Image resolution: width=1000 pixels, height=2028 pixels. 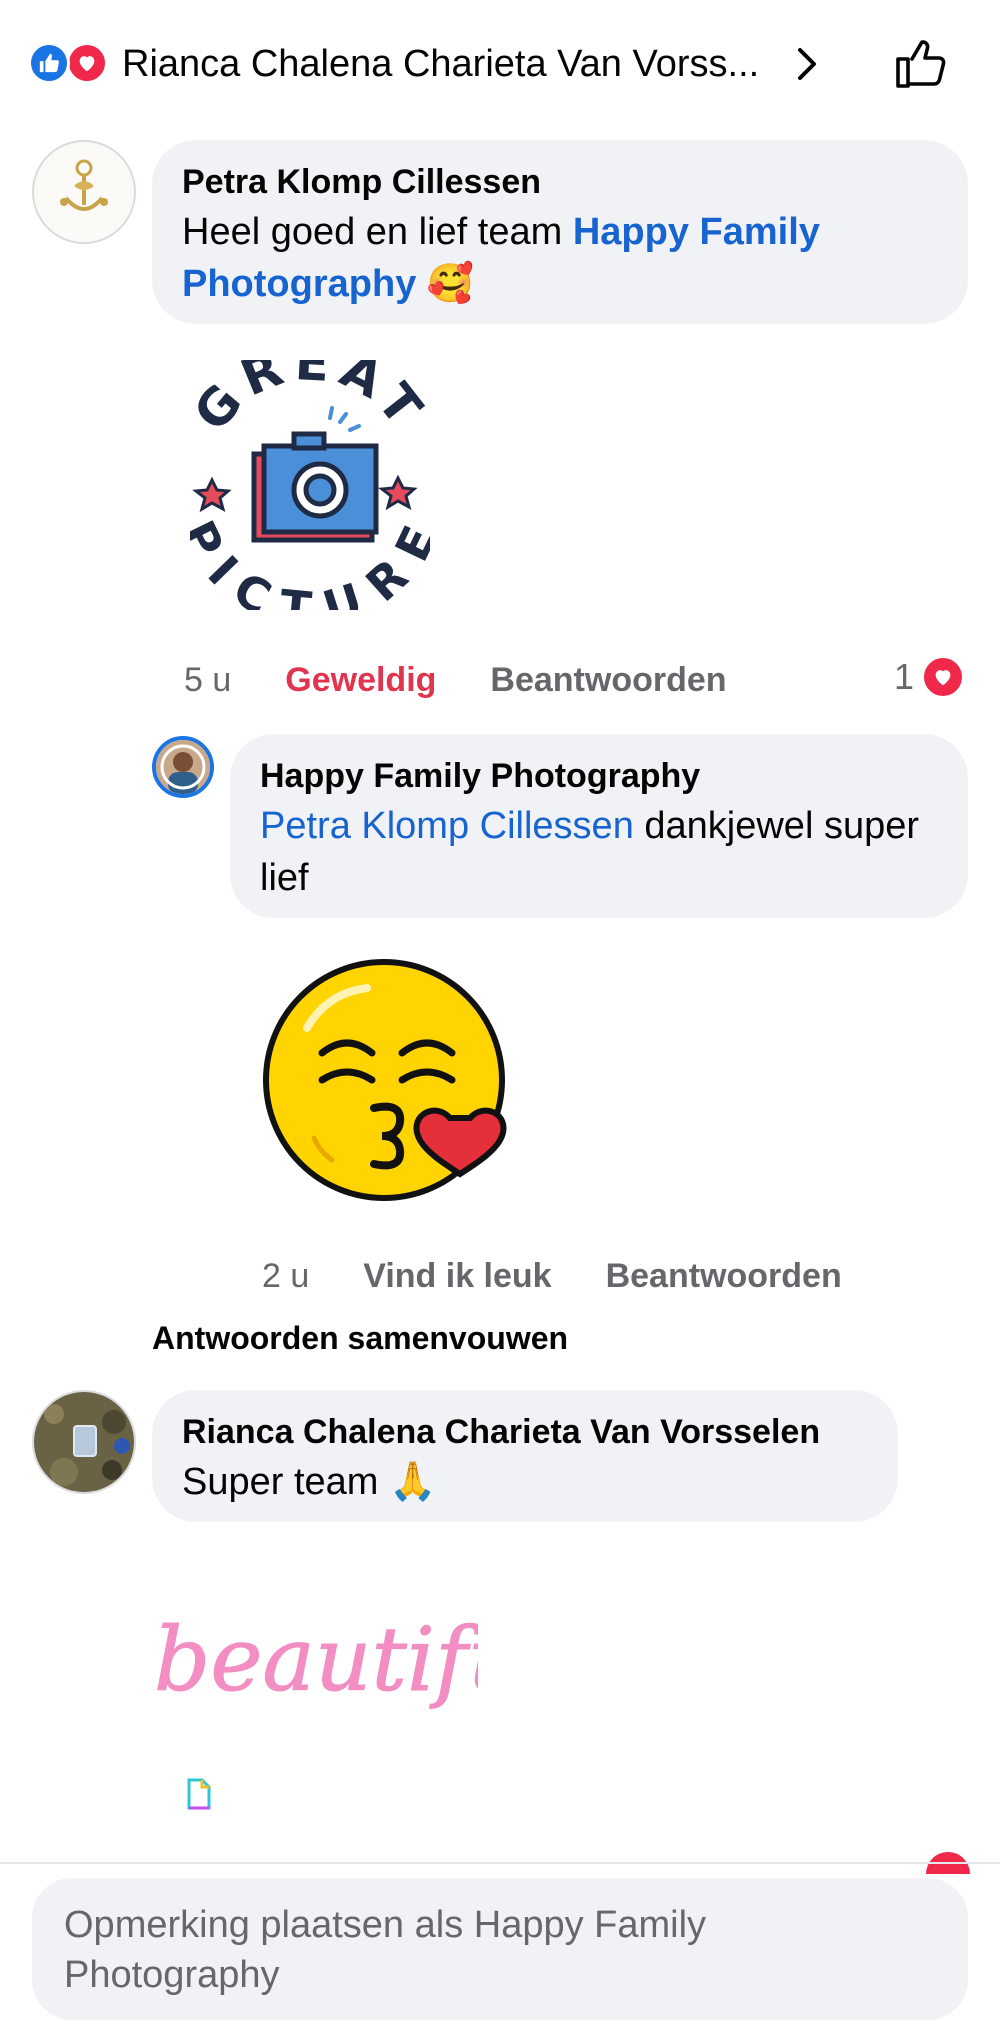 I want to click on comment-text: Super team 🙏, so click(x=309, y=1482).